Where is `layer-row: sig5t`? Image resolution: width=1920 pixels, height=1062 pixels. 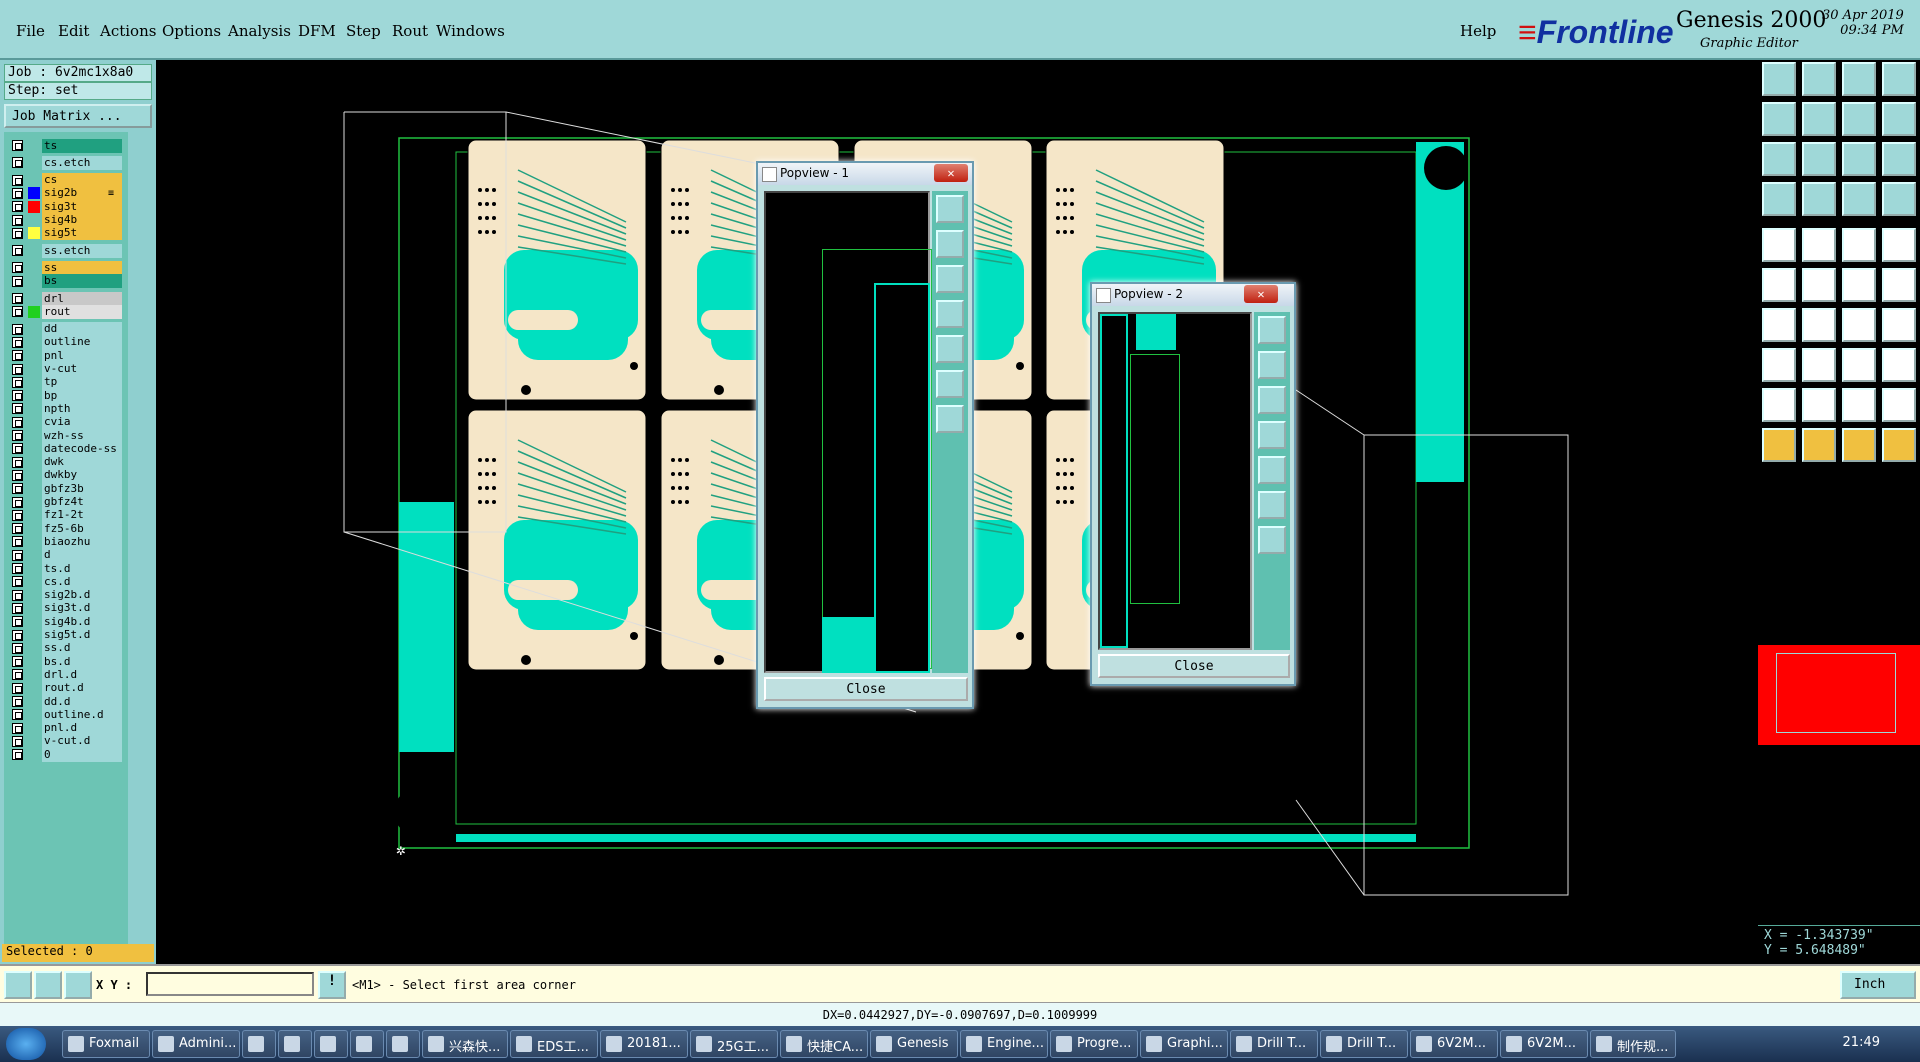
layer-row: sig5t is located at coordinates (66, 233).